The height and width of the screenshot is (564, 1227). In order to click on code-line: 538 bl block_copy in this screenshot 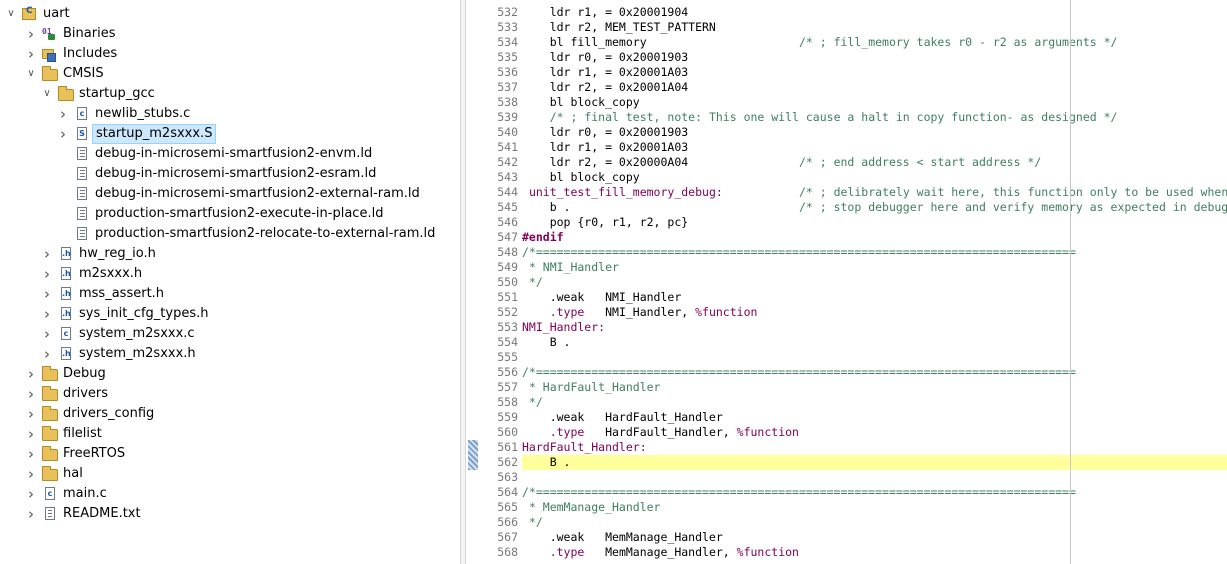, I will do `click(852, 102)`.